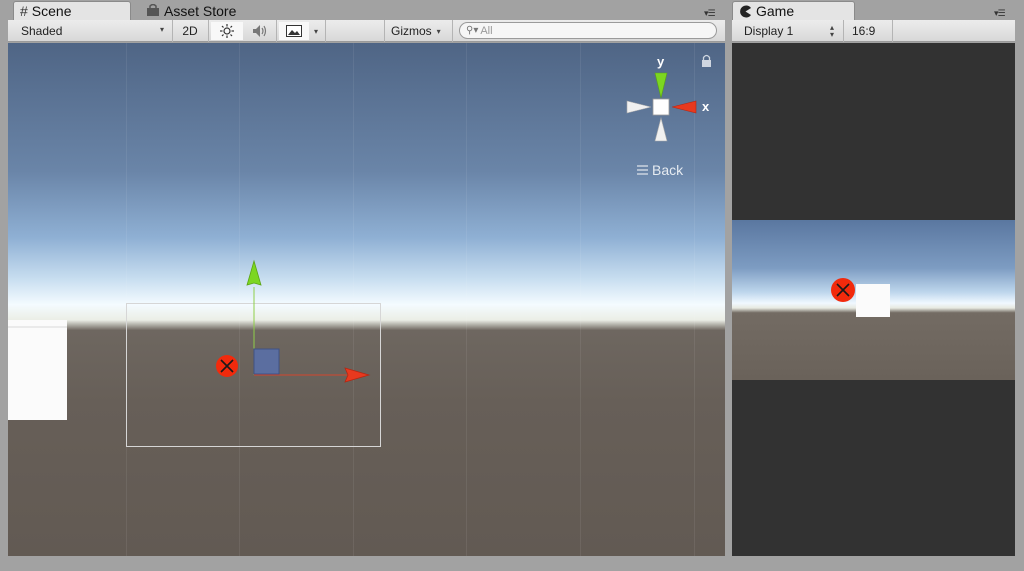 This screenshot has height=571, width=1024. Describe the element at coordinates (706, 61) in the screenshot. I see `lock-icon` at that location.